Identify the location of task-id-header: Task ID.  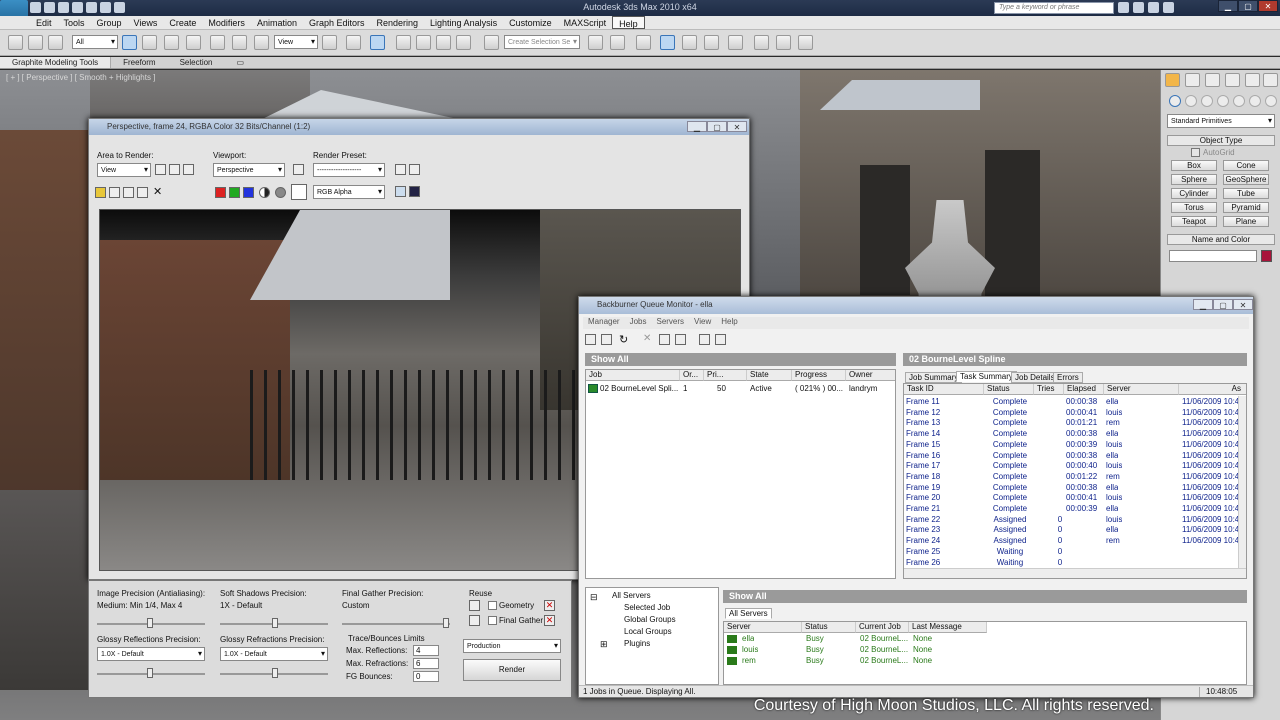
(944, 389).